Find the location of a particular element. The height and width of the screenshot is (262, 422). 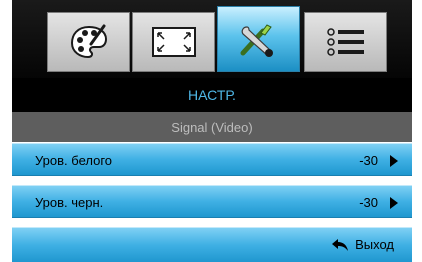

tab-image is located at coordinates (173, 42).